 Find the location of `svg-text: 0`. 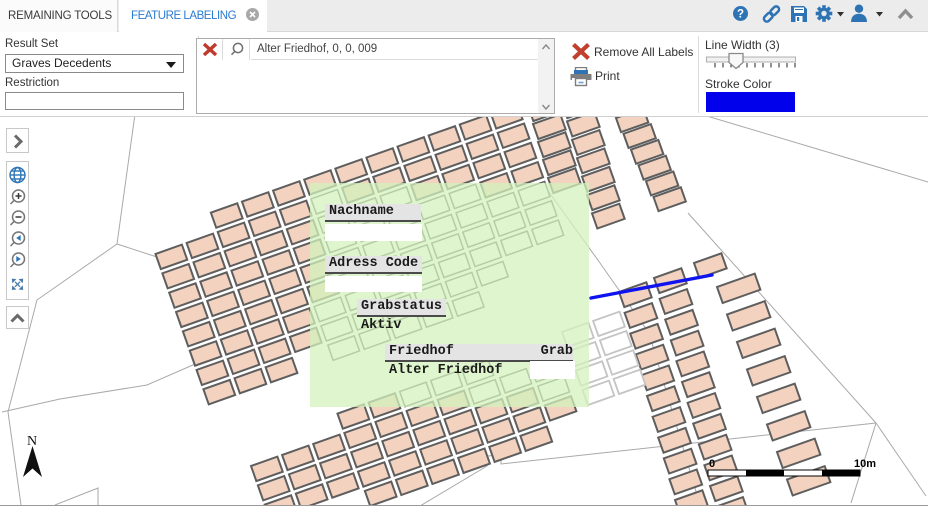

svg-text: 0 is located at coordinates (712, 464).